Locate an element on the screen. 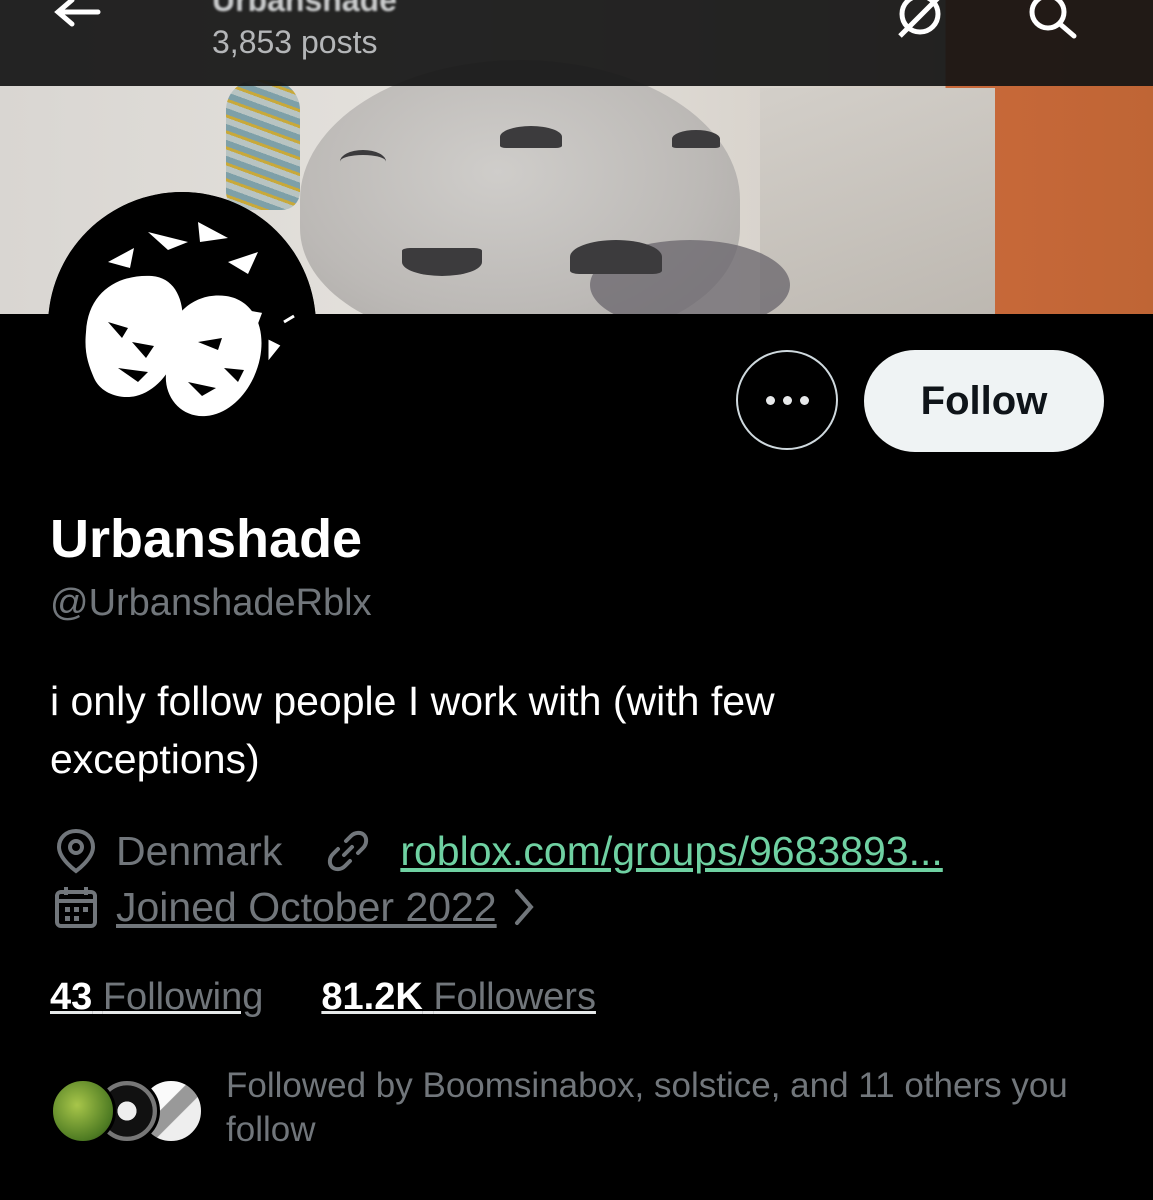 This screenshot has height=1200, width=1153. more-options-button is located at coordinates (787, 400).